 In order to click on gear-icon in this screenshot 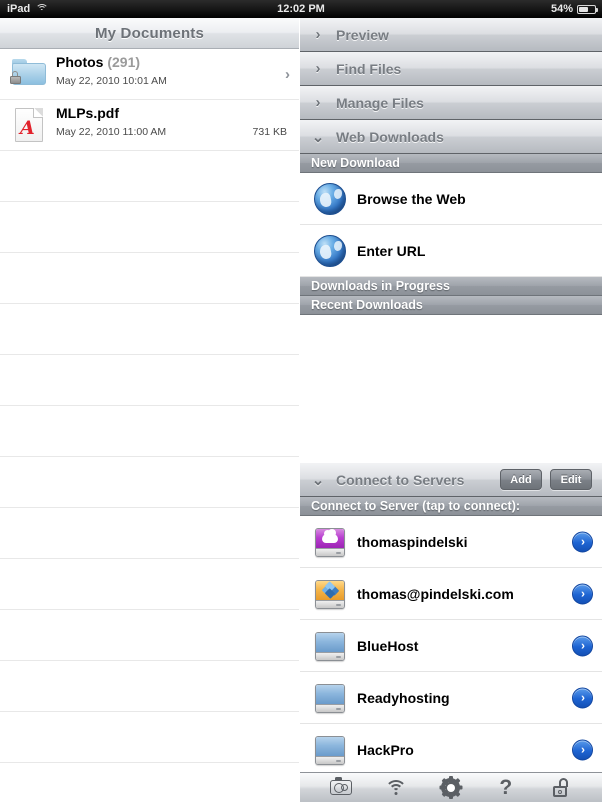, I will do `click(451, 787)`.